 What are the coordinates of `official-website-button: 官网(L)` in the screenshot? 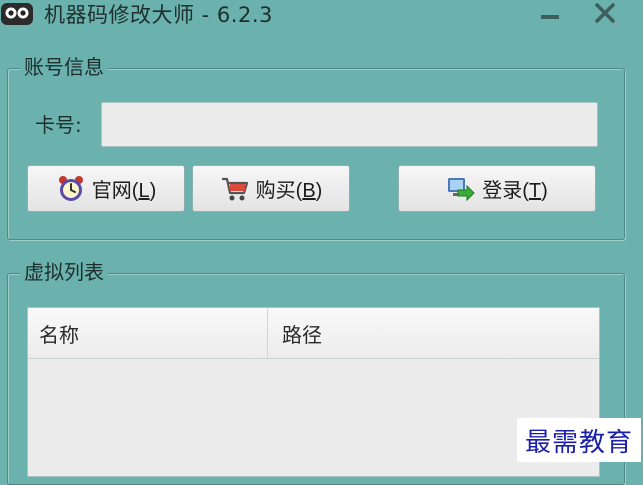 It's located at (106, 188).